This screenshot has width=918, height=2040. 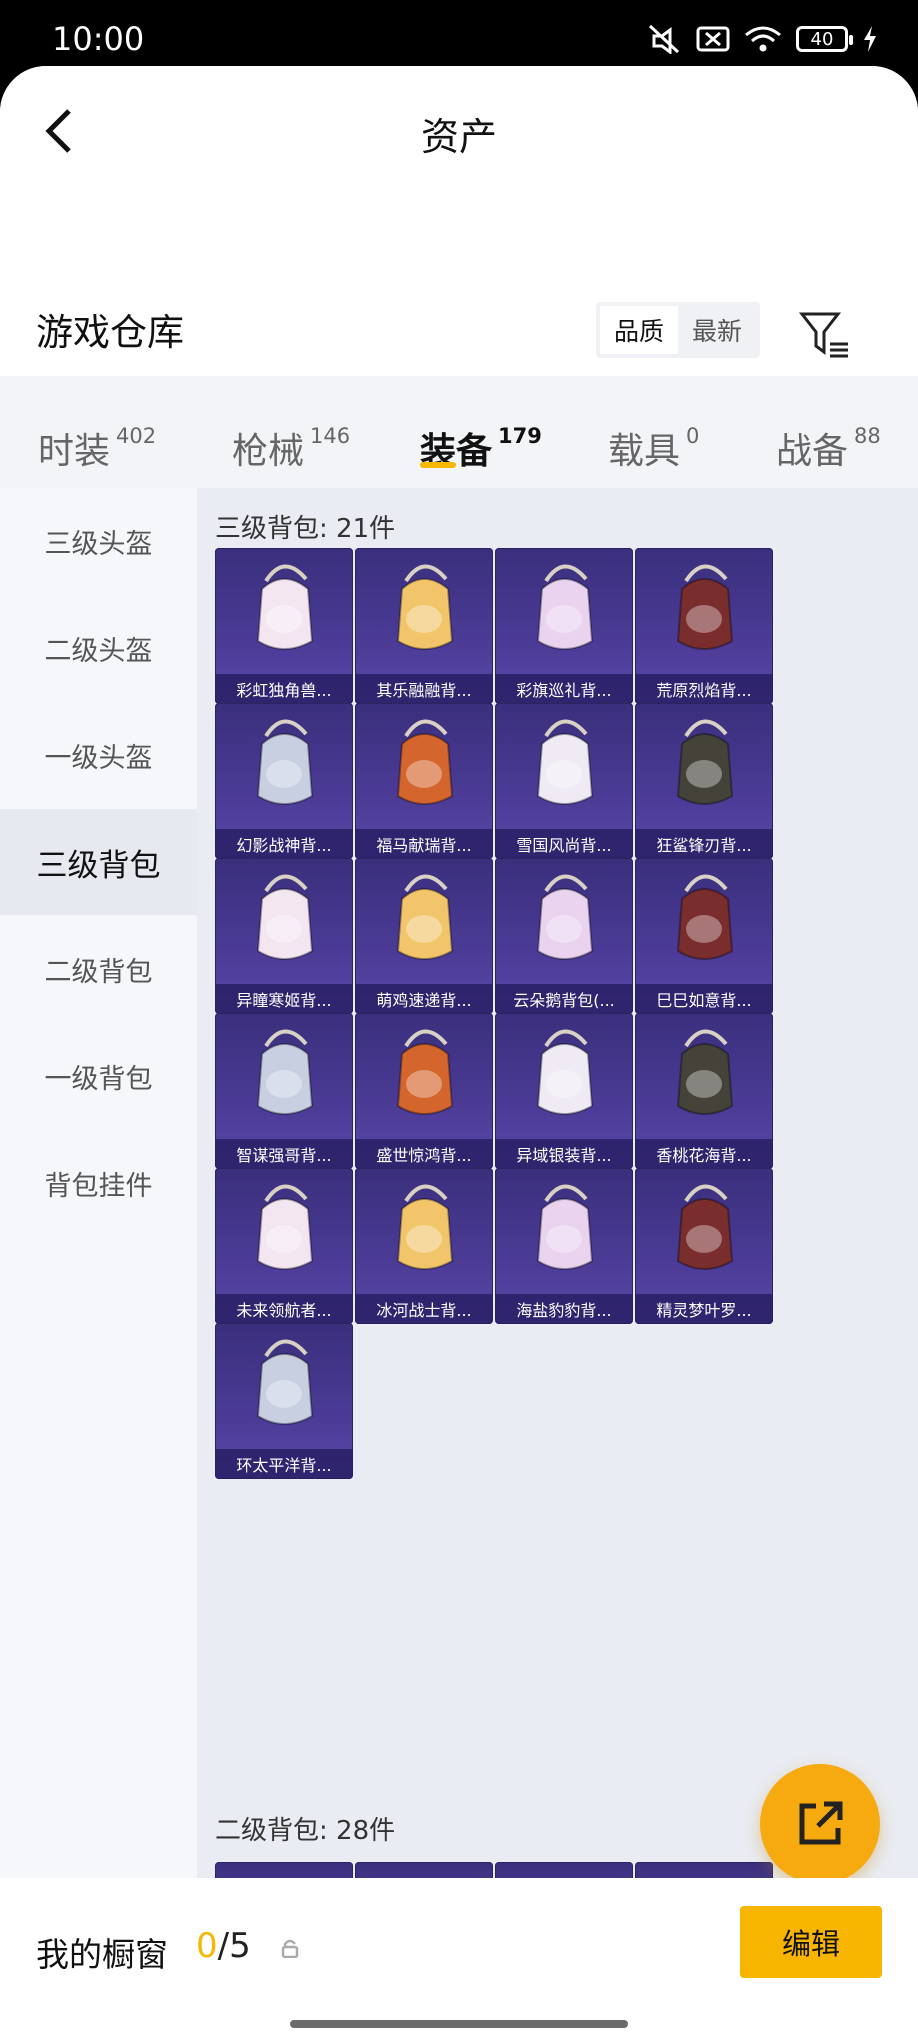 I want to click on tab-count: 146, so click(x=330, y=436).